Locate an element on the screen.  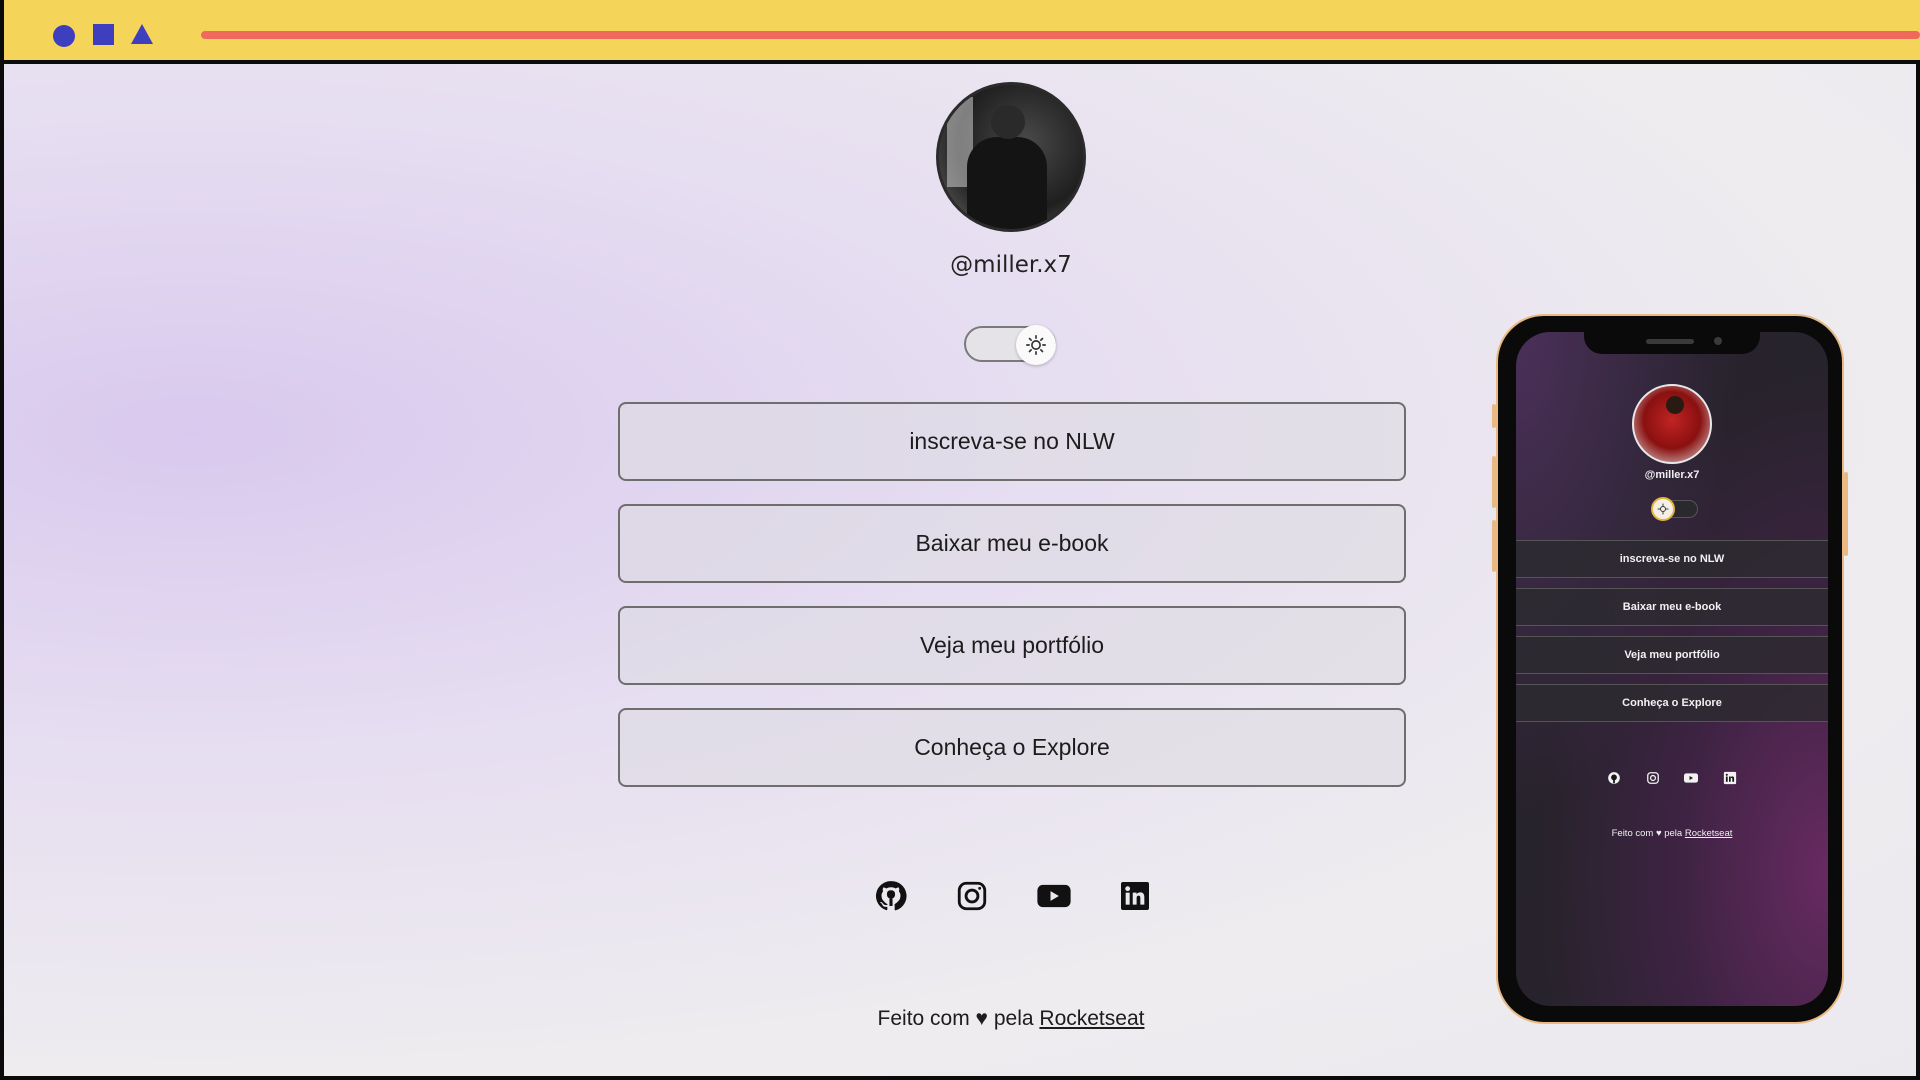
profile-avatar is located at coordinates (1011, 157).